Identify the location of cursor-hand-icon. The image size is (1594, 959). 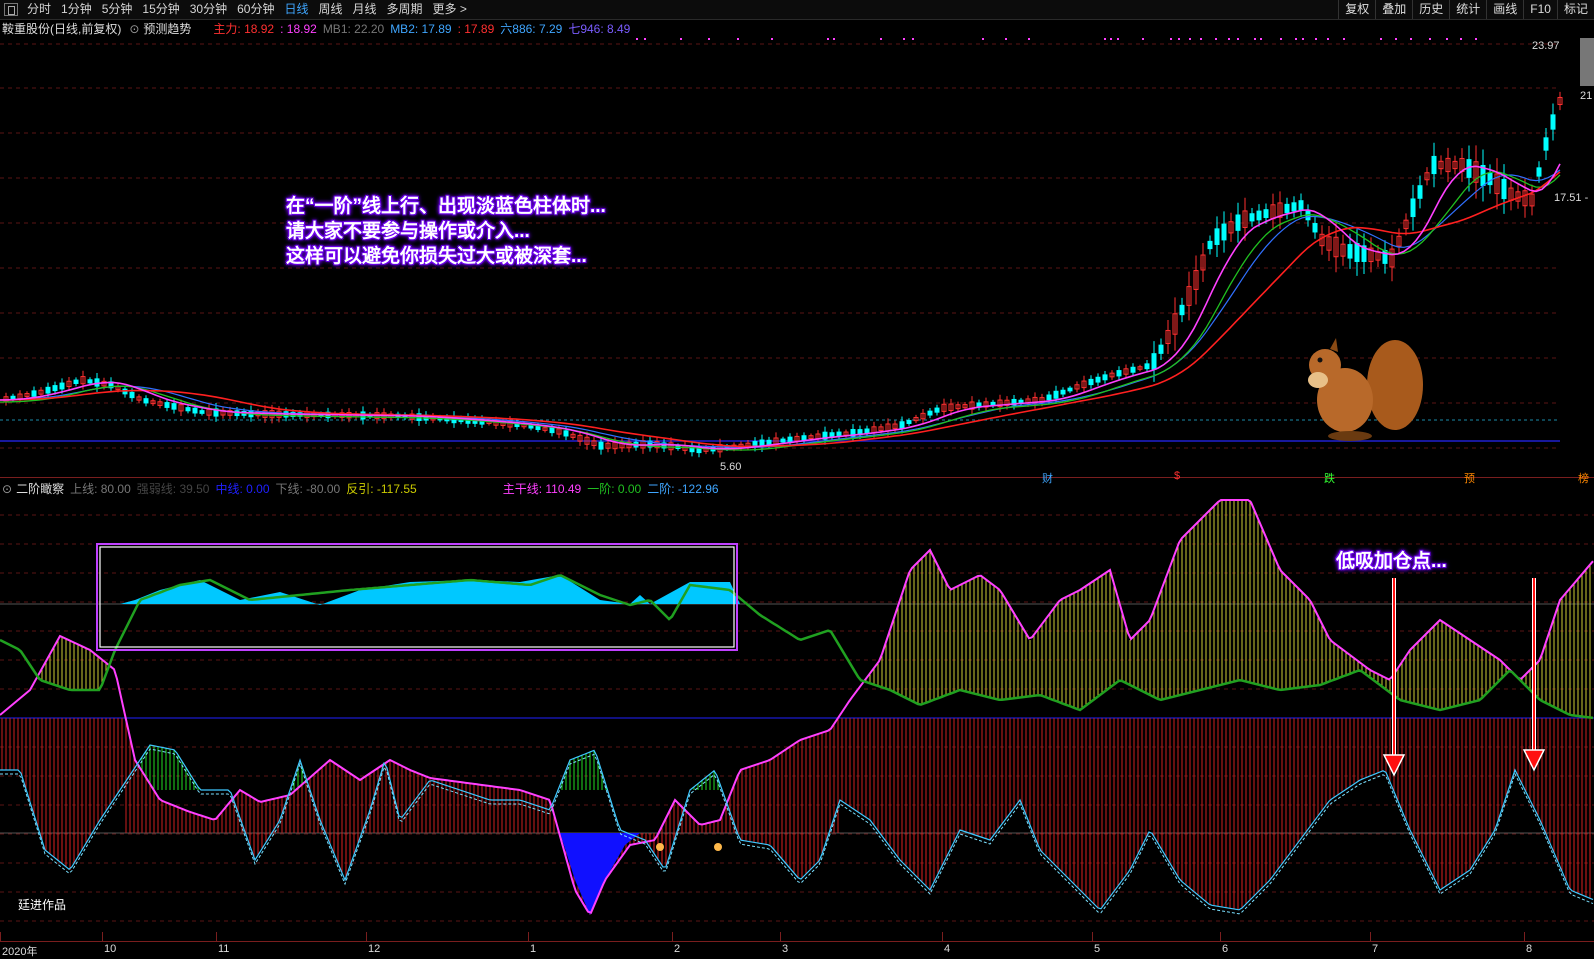
(718, 847).